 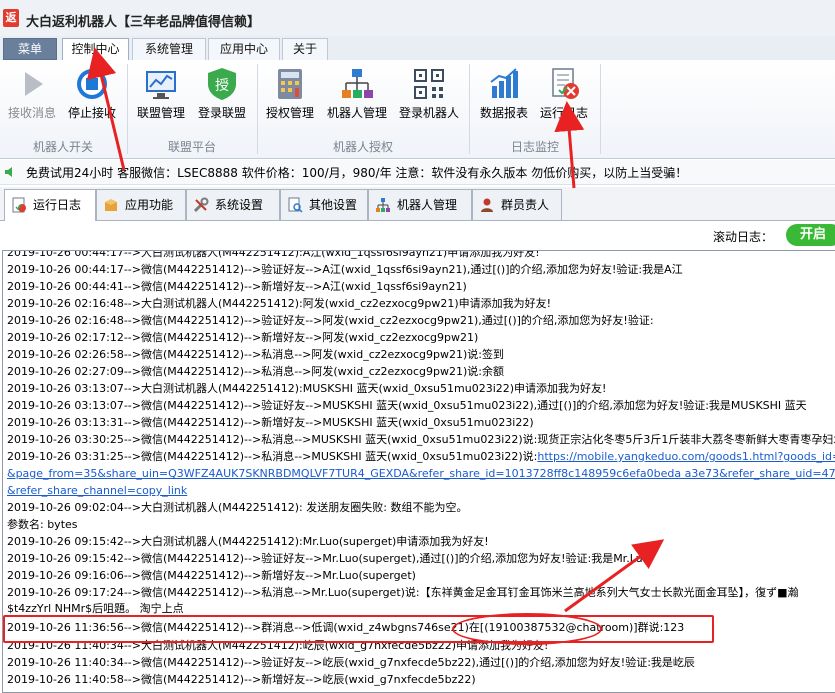 I want to click on tab-other-settings-label: 其他设置, so click(x=333, y=205).